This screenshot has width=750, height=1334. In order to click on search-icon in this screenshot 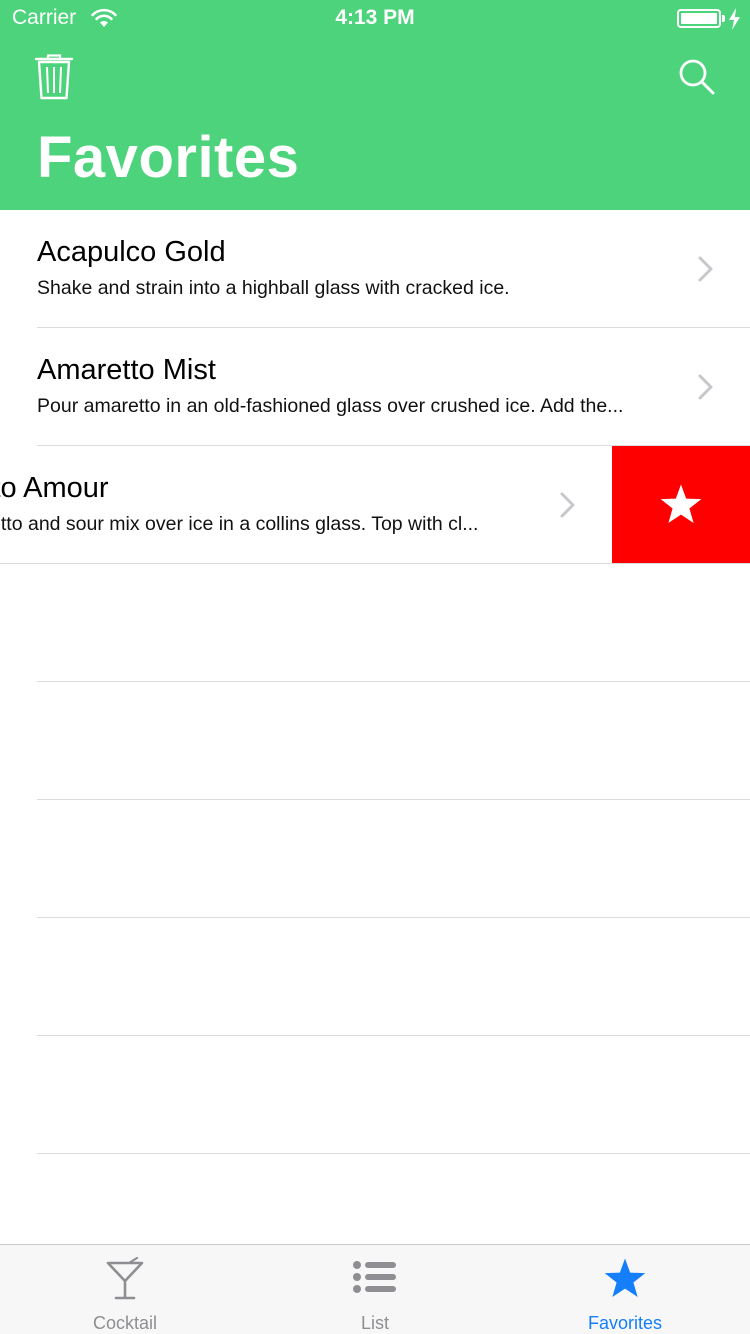, I will do `click(697, 77)`.